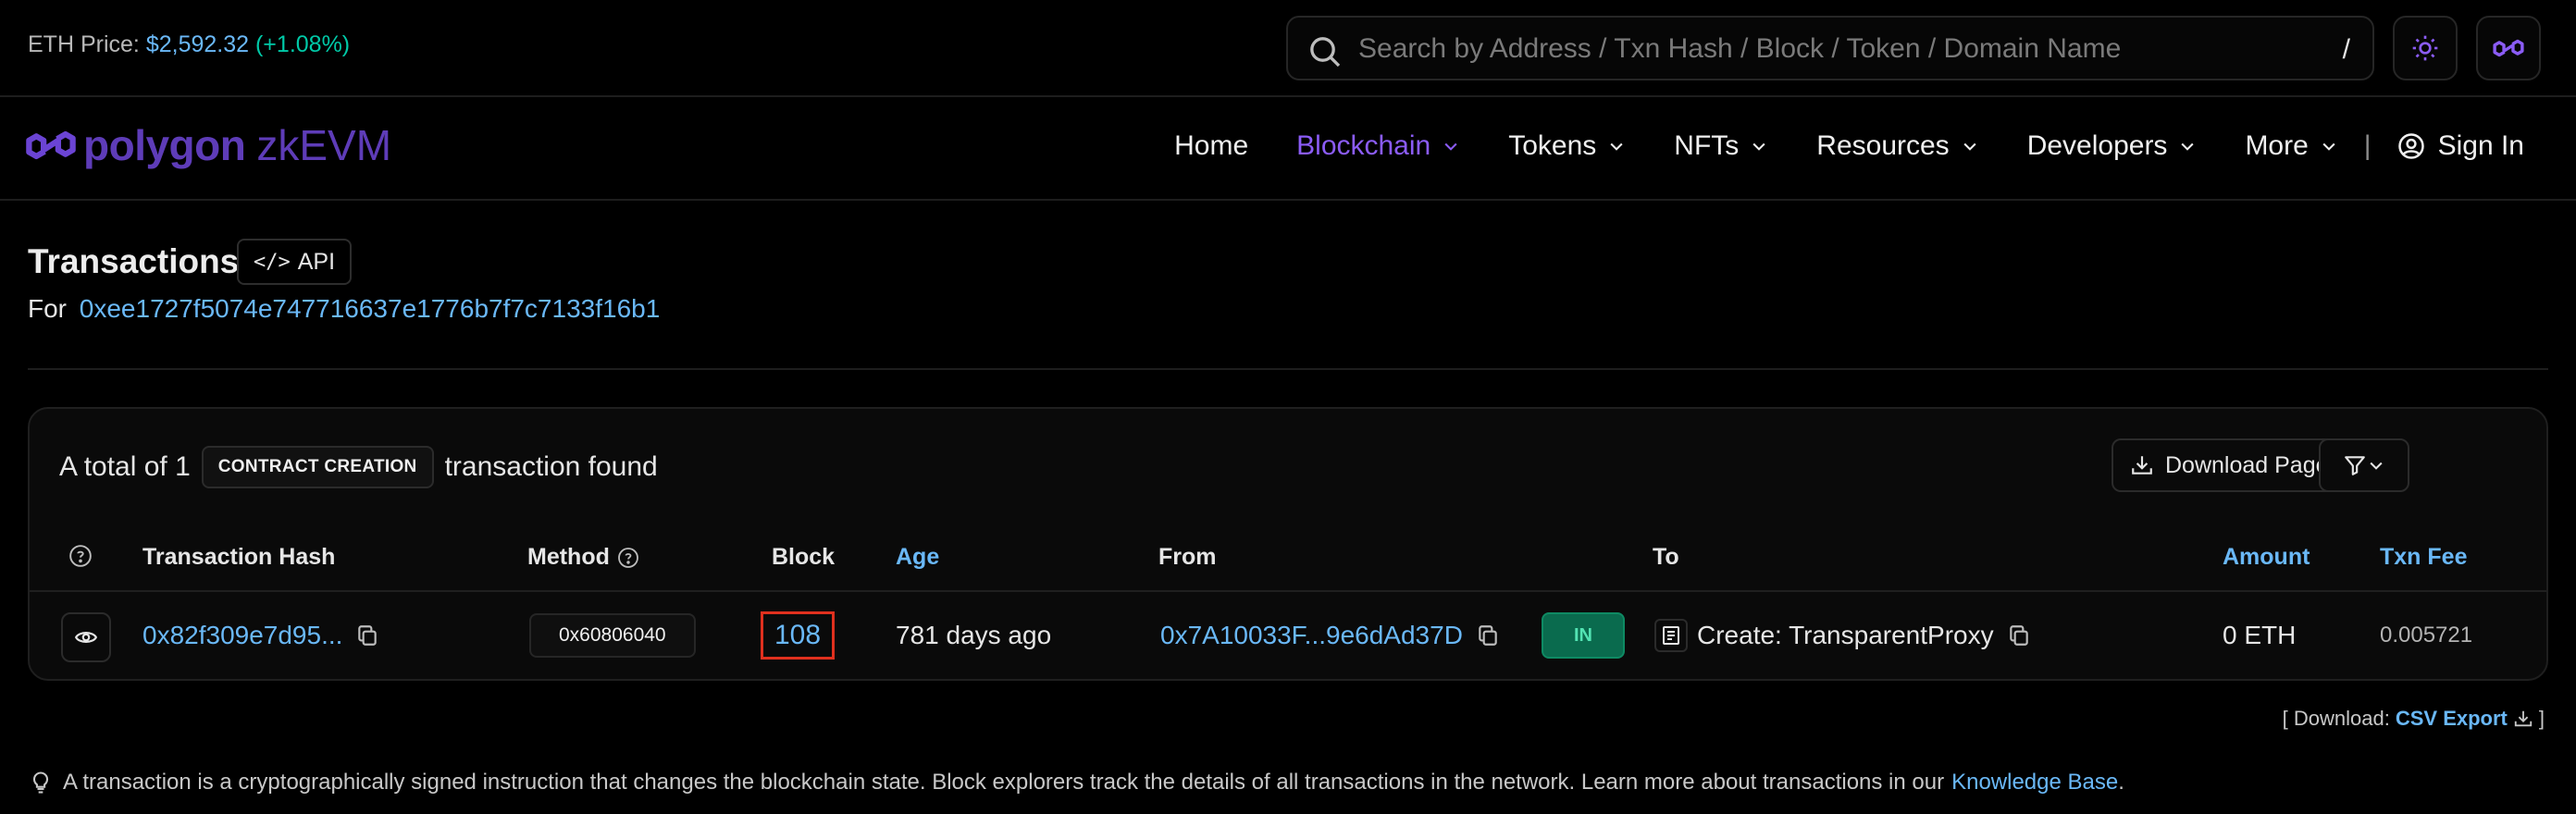 Image resolution: width=2576 pixels, height=814 pixels. What do you see at coordinates (197, 44) in the screenshot?
I see `eth-price-value: $2,592.32` at bounding box center [197, 44].